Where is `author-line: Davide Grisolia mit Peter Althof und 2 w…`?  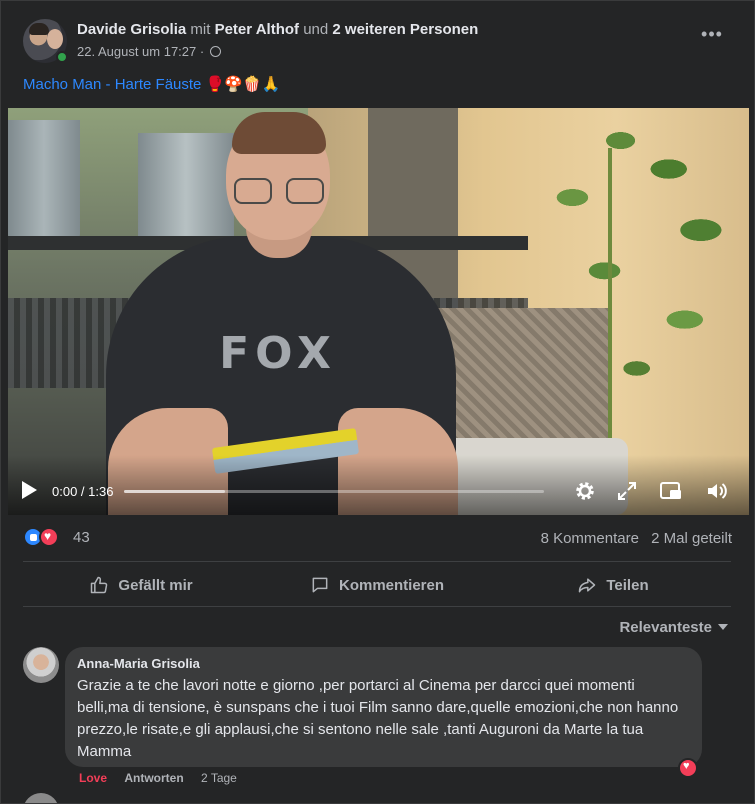 author-line: Davide Grisolia mit Peter Althof und 2 w… is located at coordinates (277, 29).